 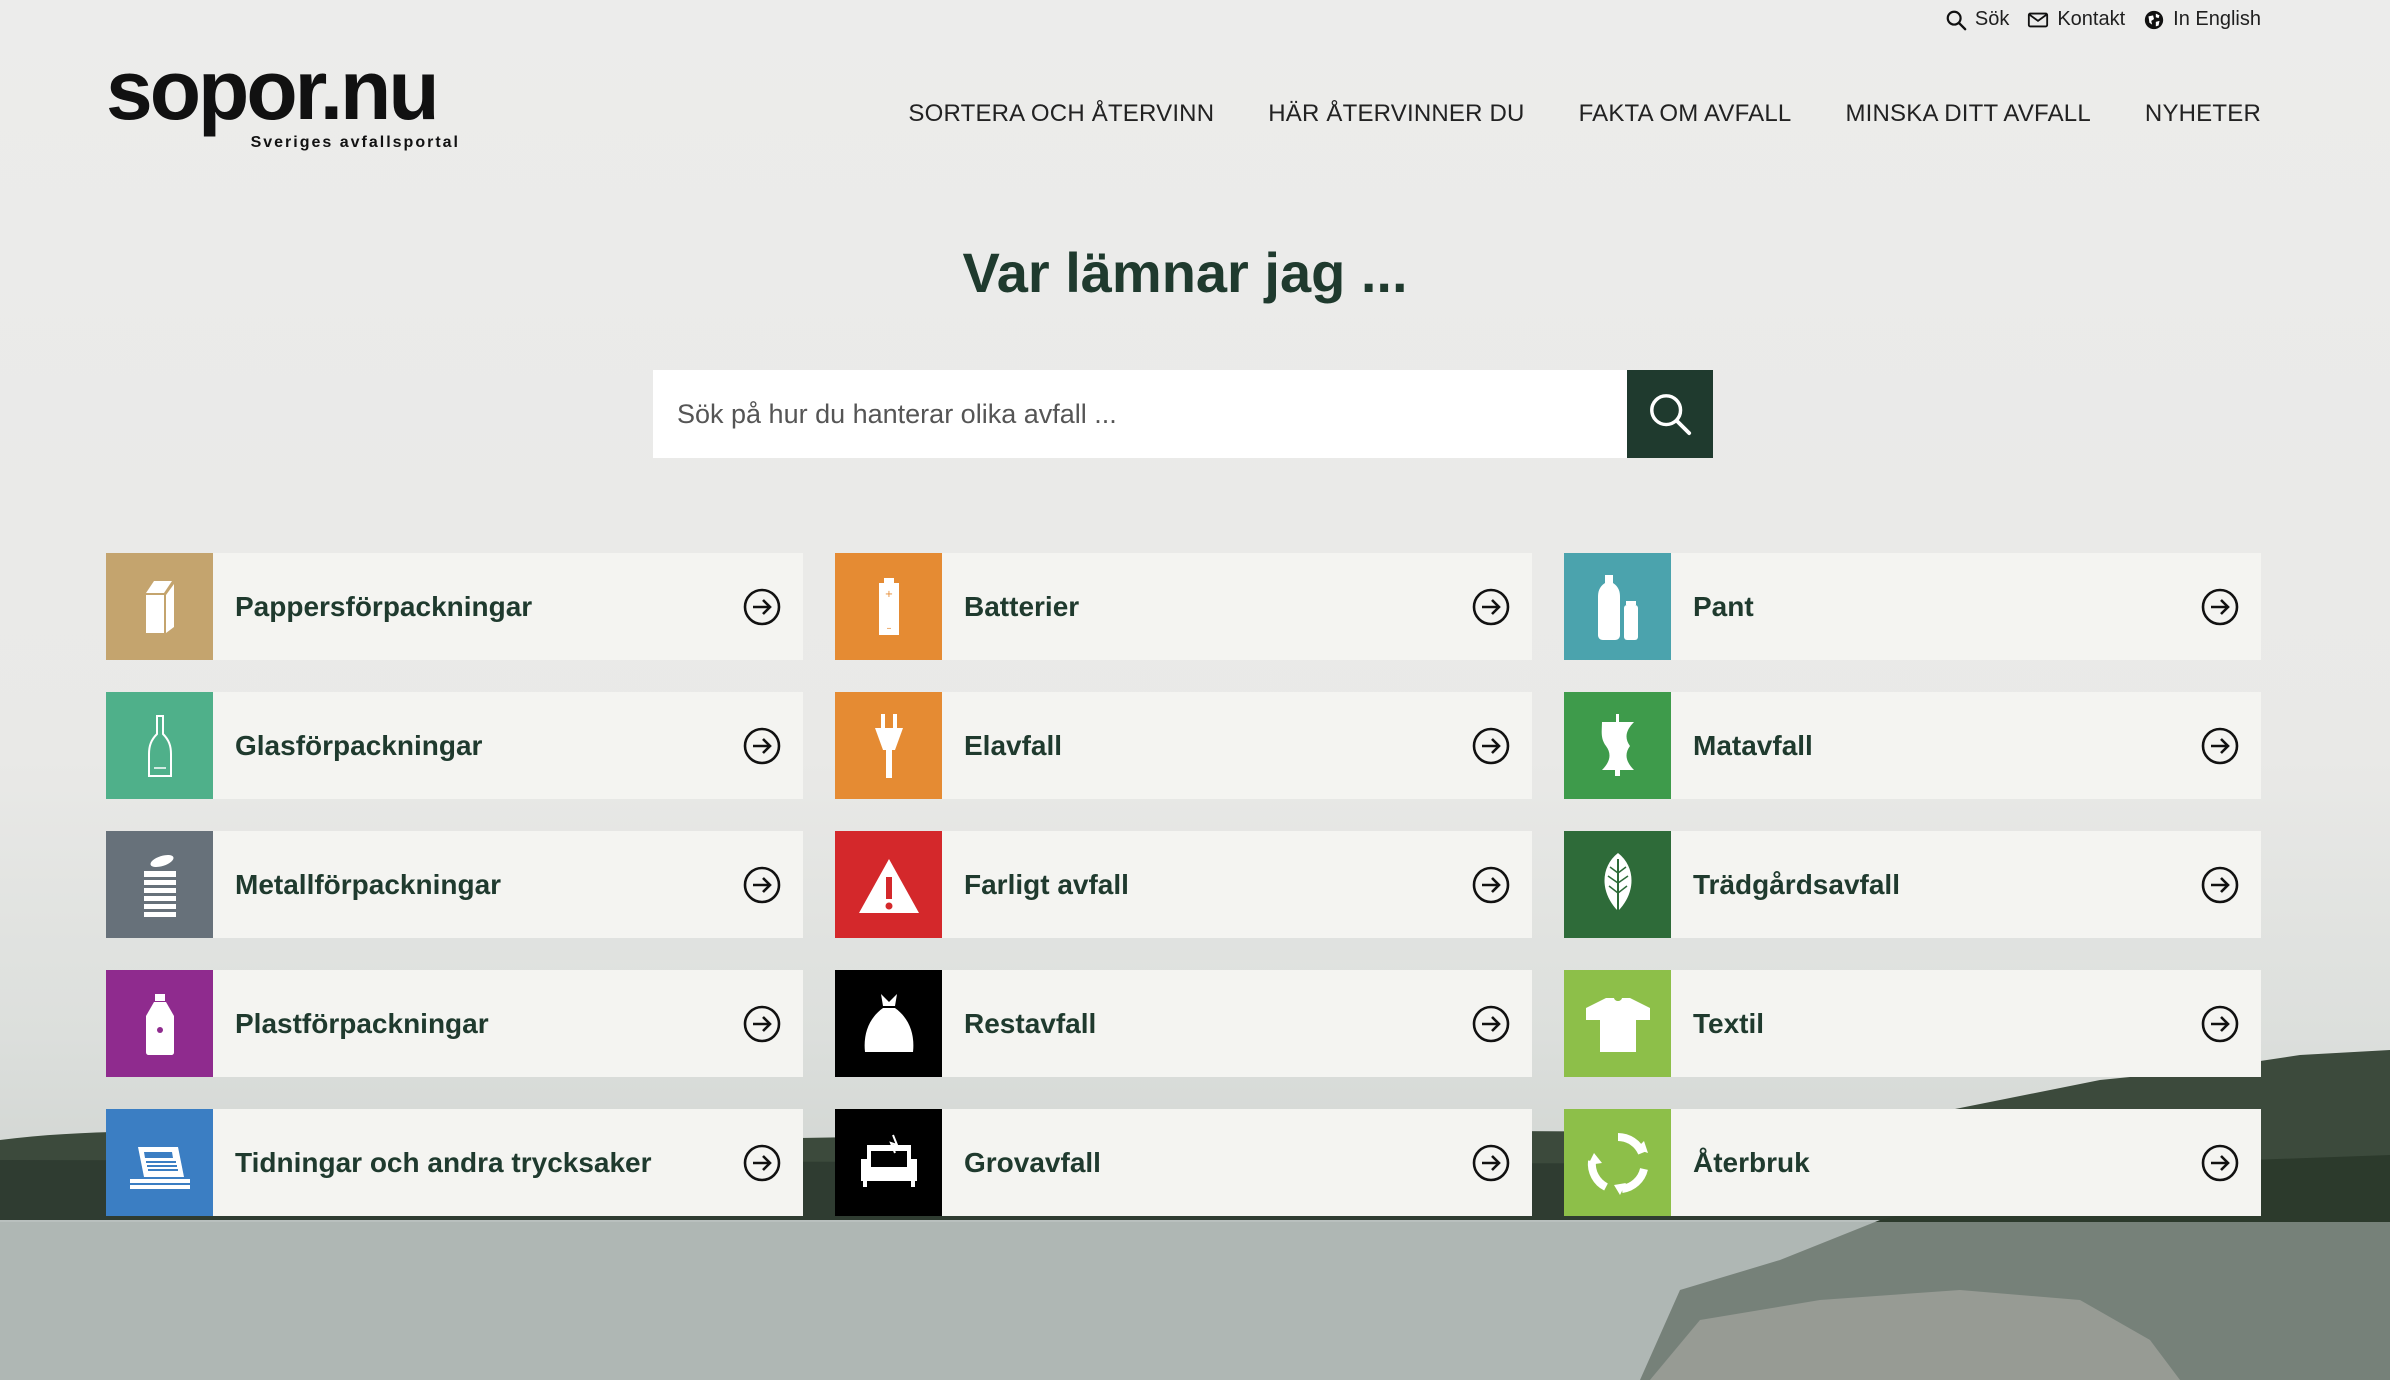 What do you see at coordinates (2154, 19) in the screenshot?
I see `globe-icon` at bounding box center [2154, 19].